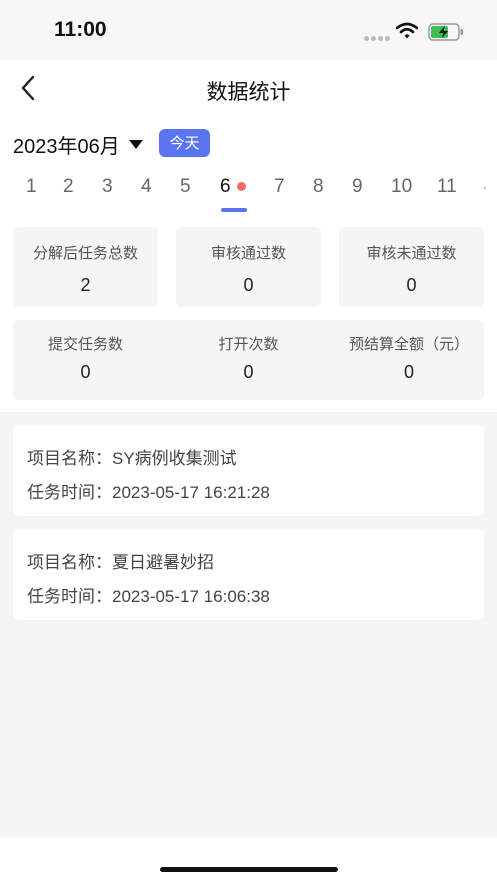 The image size is (497, 883). What do you see at coordinates (234, 210) in the screenshot?
I see `selected-day-underline` at bounding box center [234, 210].